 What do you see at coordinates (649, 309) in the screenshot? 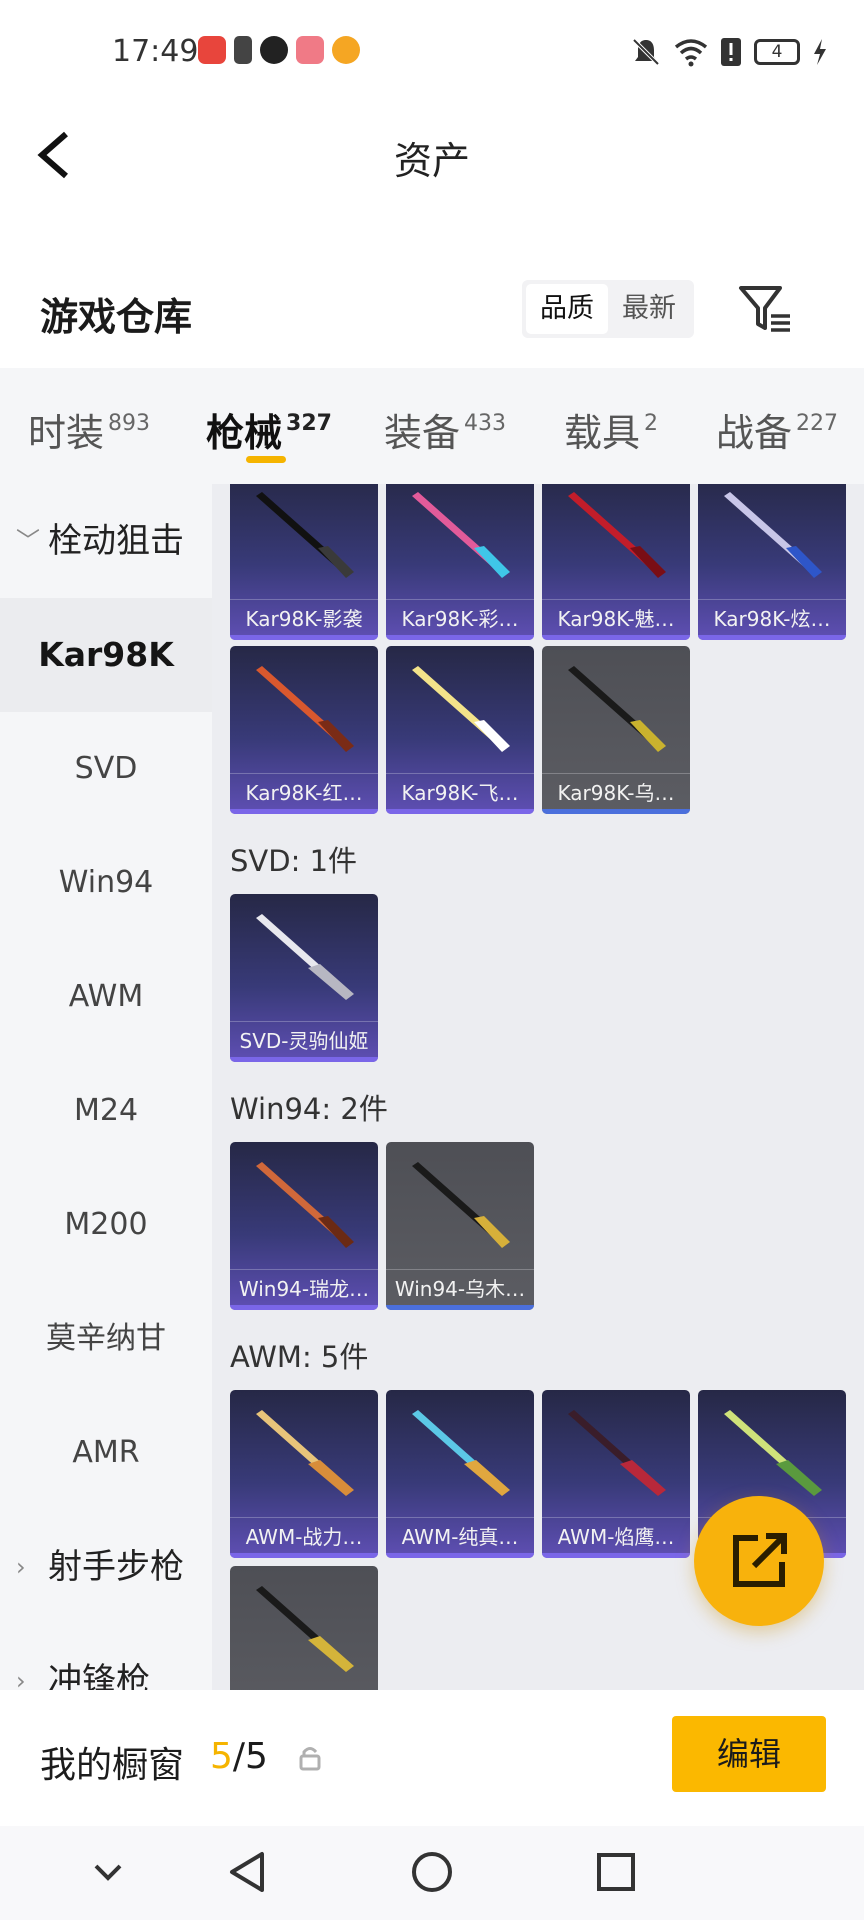
I see `sort-newest-option: 最新` at bounding box center [649, 309].